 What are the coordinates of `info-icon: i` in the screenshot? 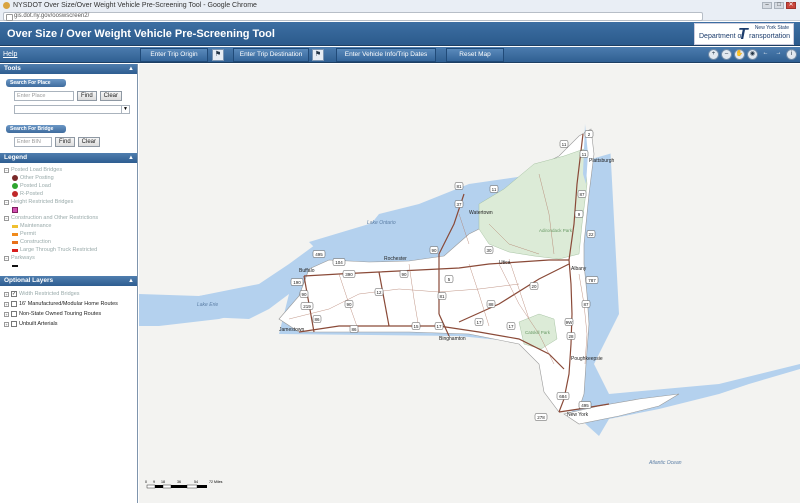 It's located at (791, 54).